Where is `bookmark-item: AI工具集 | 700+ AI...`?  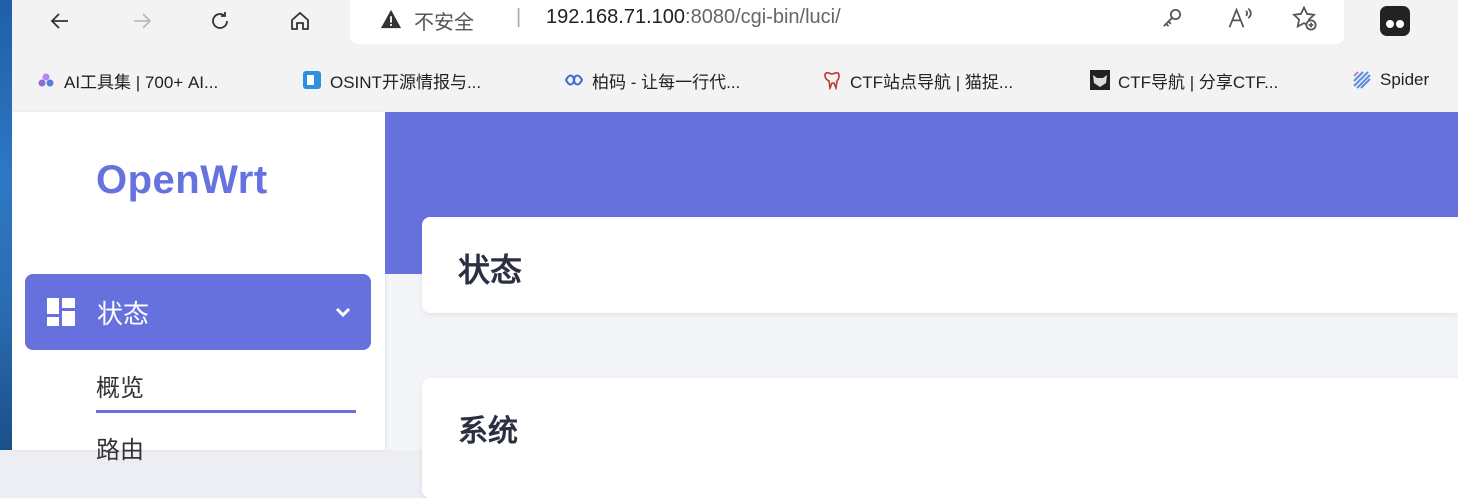
bookmark-item: AI工具集 | 700+ AI... is located at coordinates (127, 80).